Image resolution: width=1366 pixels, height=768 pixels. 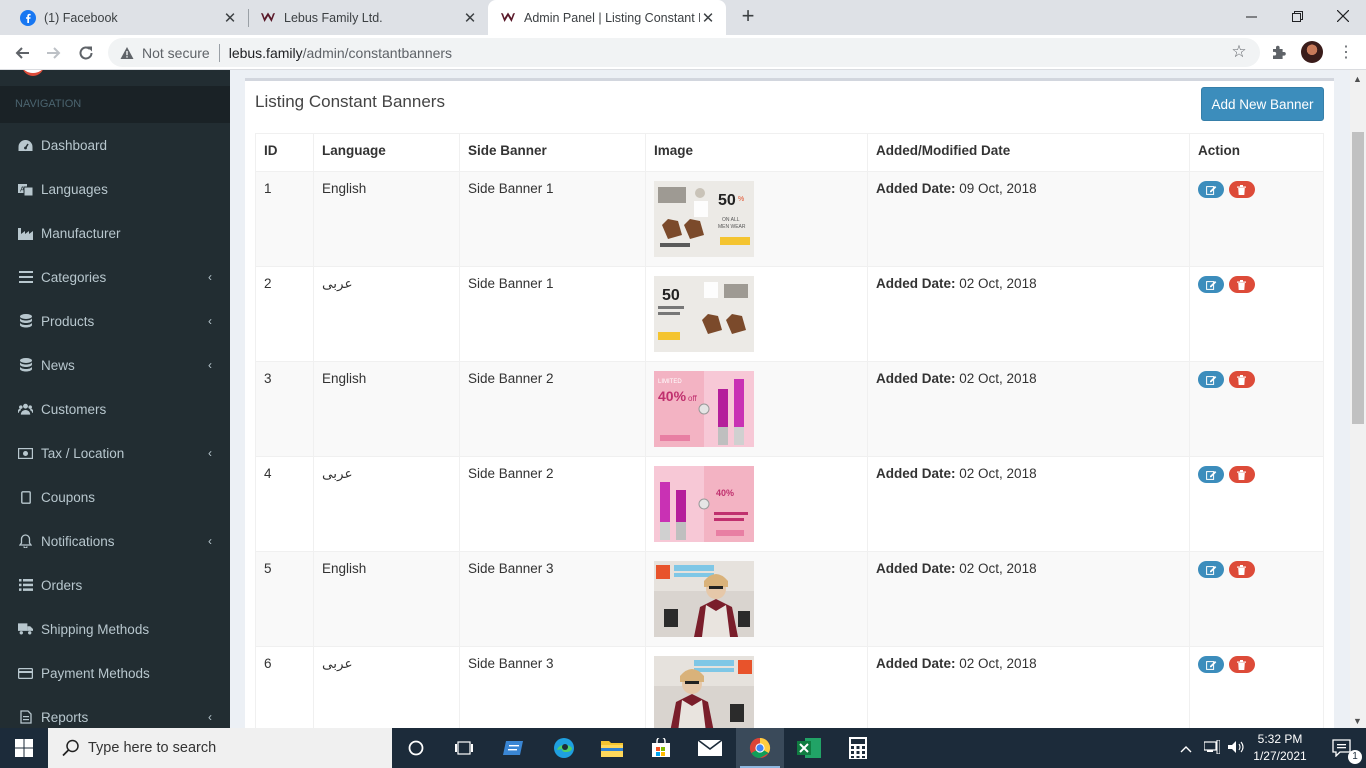 What do you see at coordinates (1256, 314) in the screenshot?
I see `cell-action` at bounding box center [1256, 314].